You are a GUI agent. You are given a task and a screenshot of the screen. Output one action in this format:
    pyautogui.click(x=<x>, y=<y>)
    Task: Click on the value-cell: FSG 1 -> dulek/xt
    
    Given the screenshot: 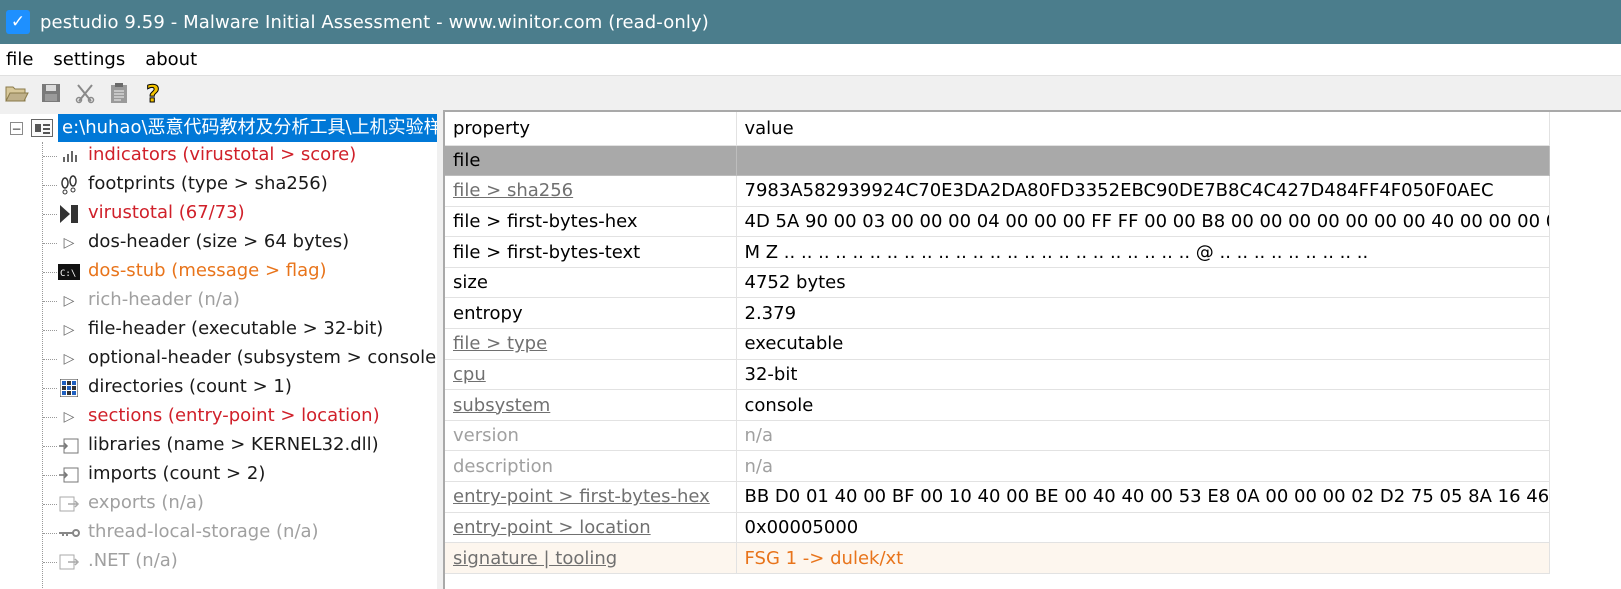 What is the action you would take?
    pyautogui.click(x=1143, y=558)
    